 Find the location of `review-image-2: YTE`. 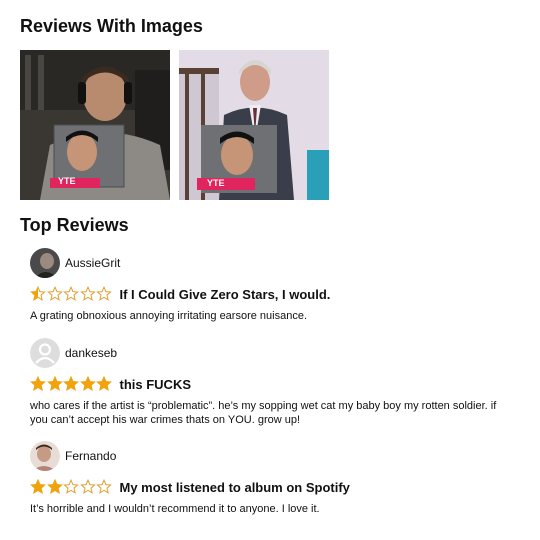

review-image-2: YTE is located at coordinates (254, 125).